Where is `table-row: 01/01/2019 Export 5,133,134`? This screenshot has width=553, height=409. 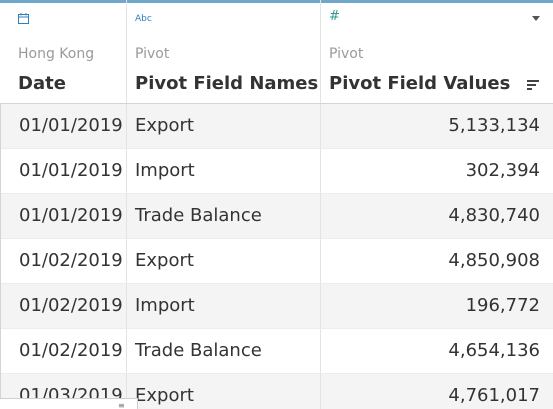
table-row: 01/01/2019 Export 5,133,134 is located at coordinates (276, 126).